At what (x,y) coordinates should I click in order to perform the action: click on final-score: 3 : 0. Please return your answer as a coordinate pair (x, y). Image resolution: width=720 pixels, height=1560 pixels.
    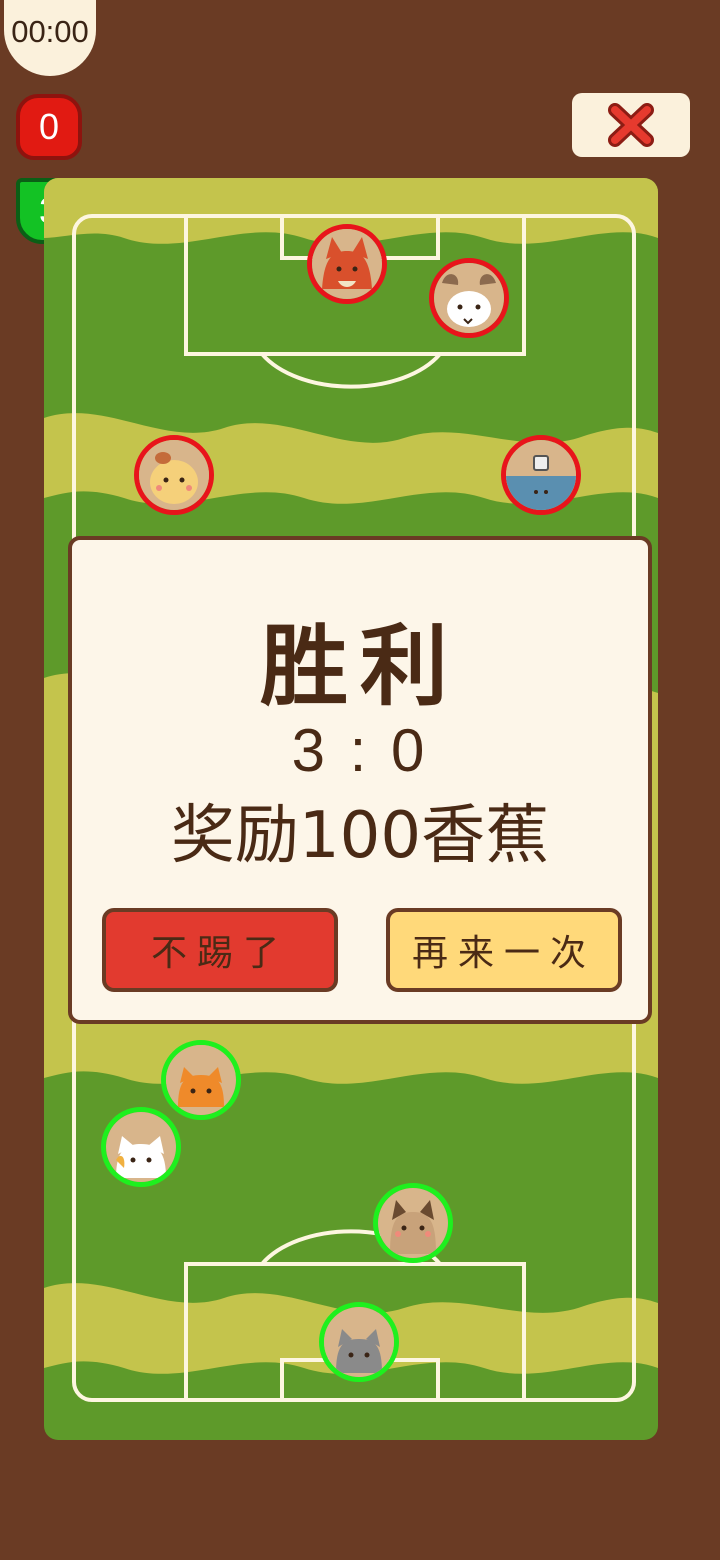
    Looking at the image, I should click on (360, 750).